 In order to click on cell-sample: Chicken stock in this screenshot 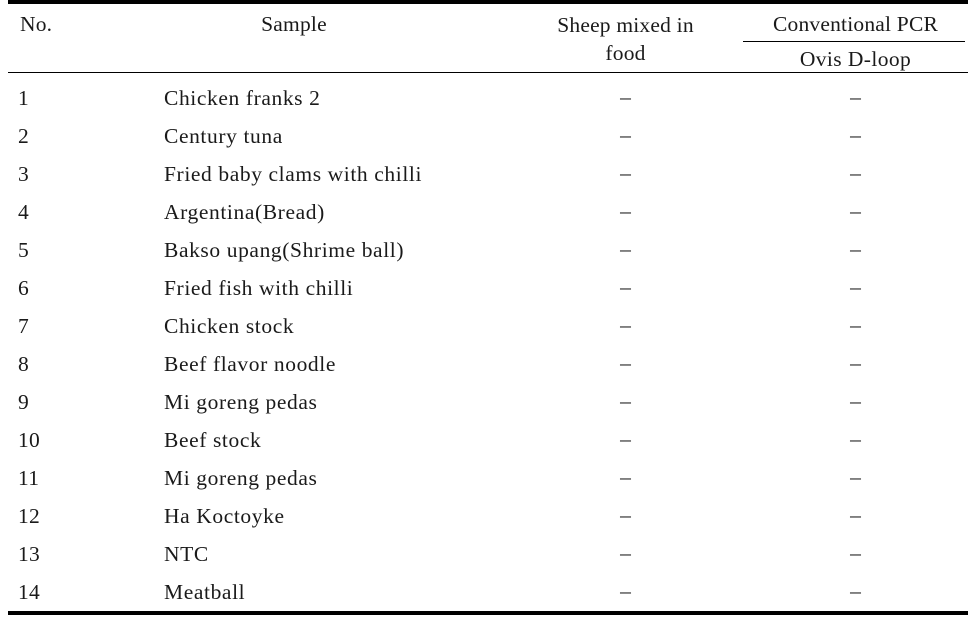, I will do `click(229, 326)`.